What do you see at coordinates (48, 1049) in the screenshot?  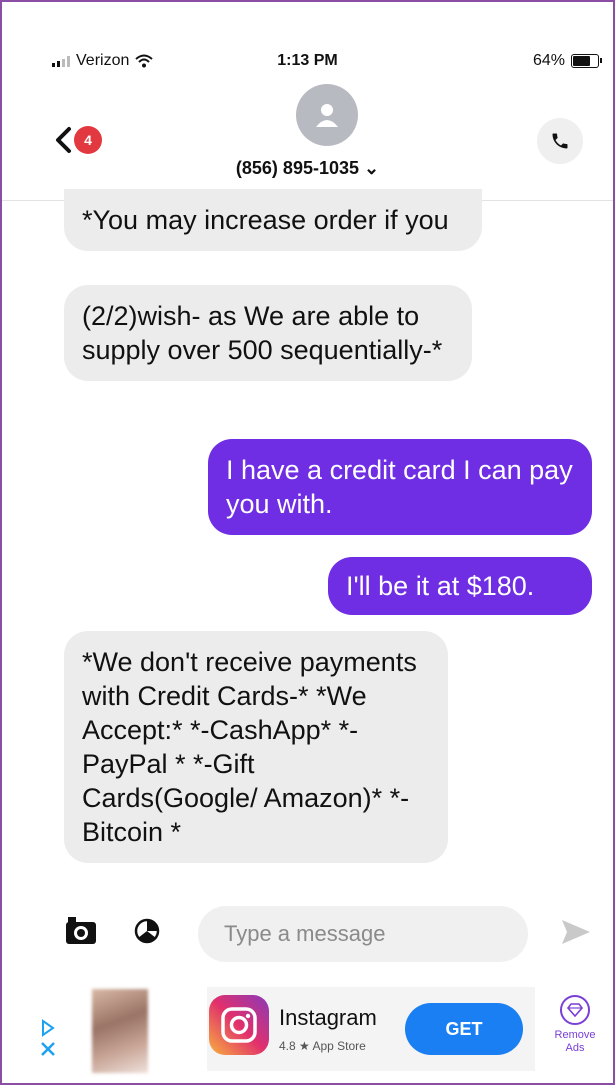 I see `close-icon` at bounding box center [48, 1049].